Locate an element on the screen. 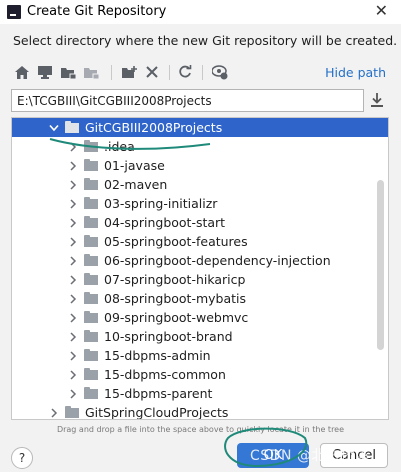 This screenshot has height=472, width=401. tree-node: 08-springboot-mybatis is located at coordinates (200, 298).